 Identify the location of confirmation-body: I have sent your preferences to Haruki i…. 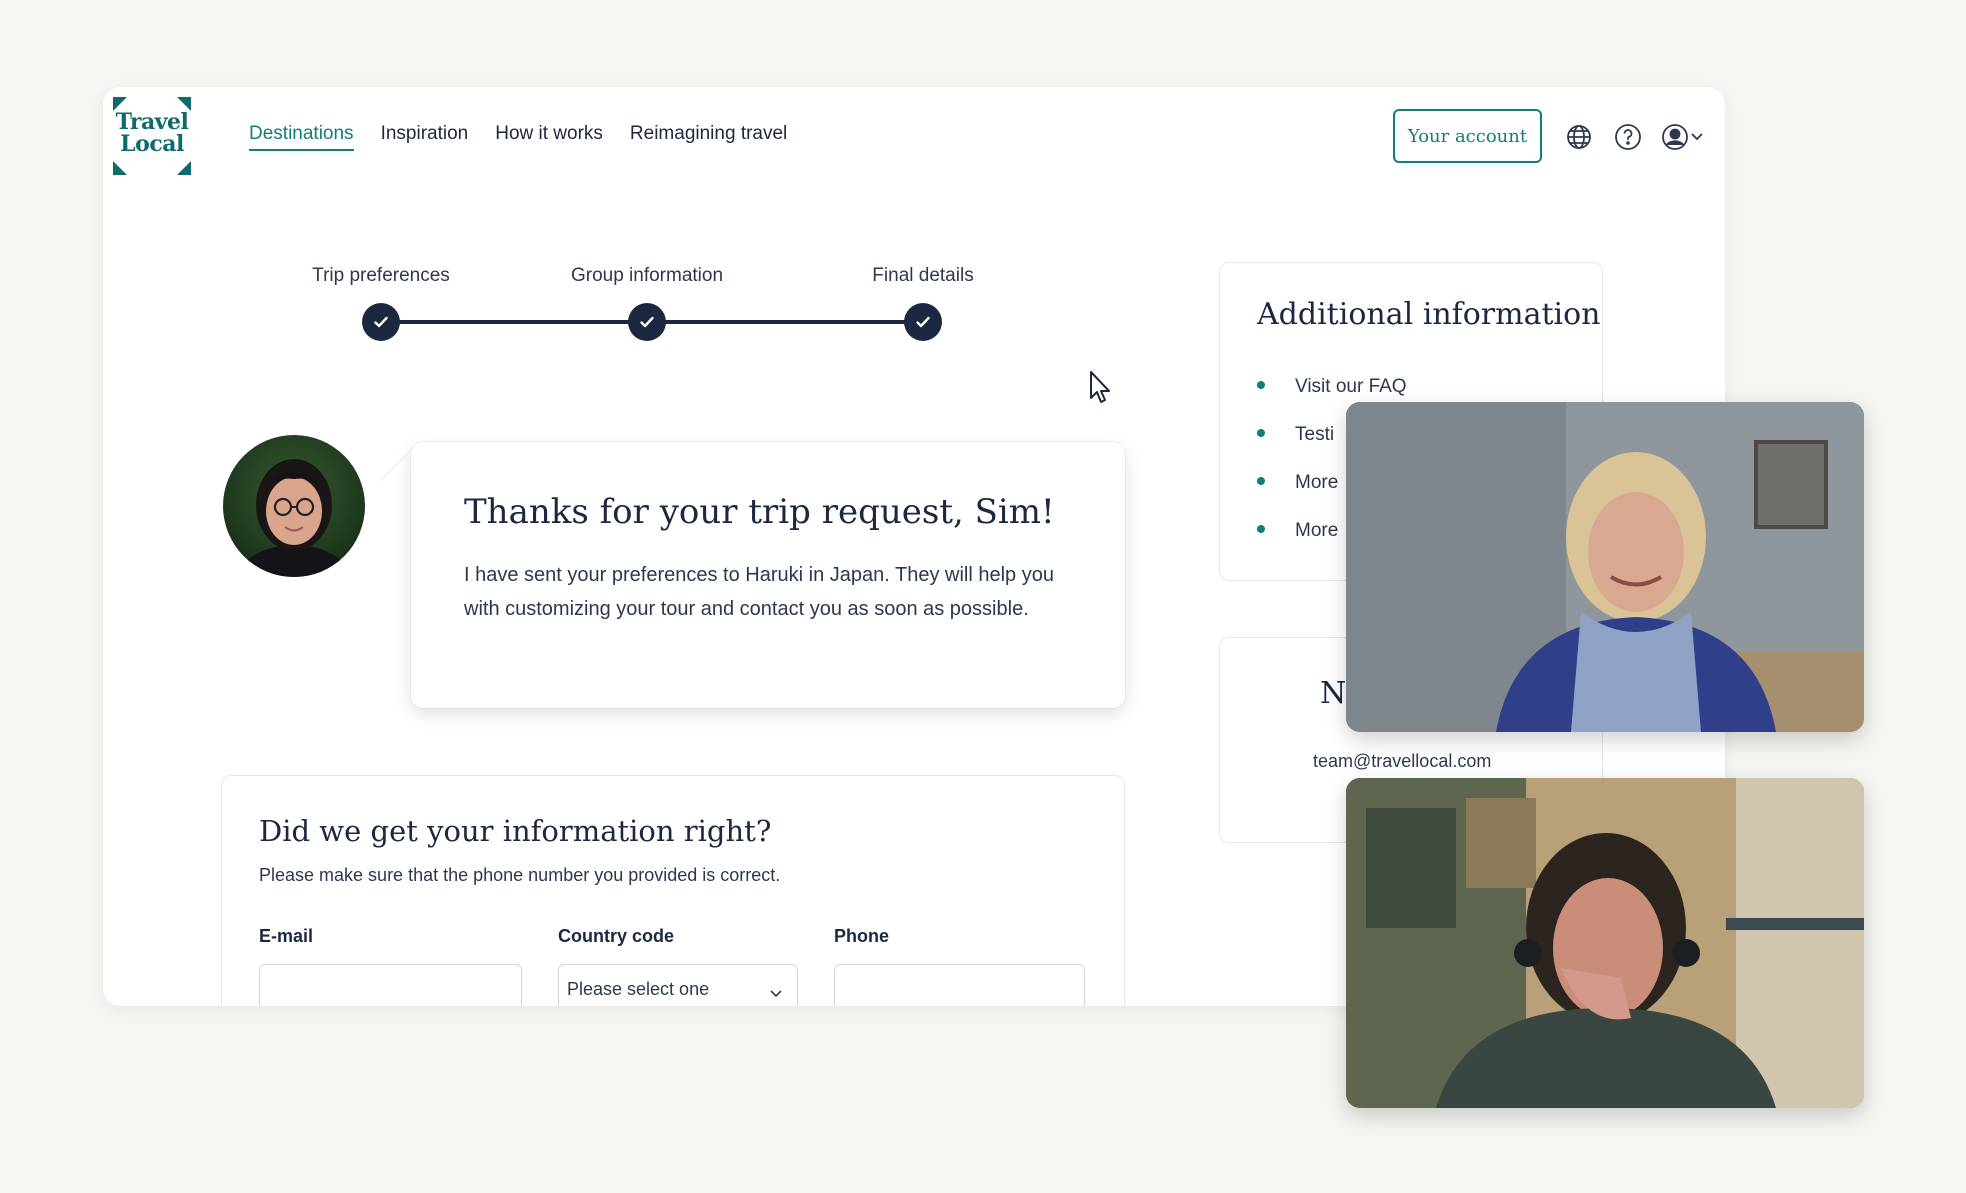
(759, 592).